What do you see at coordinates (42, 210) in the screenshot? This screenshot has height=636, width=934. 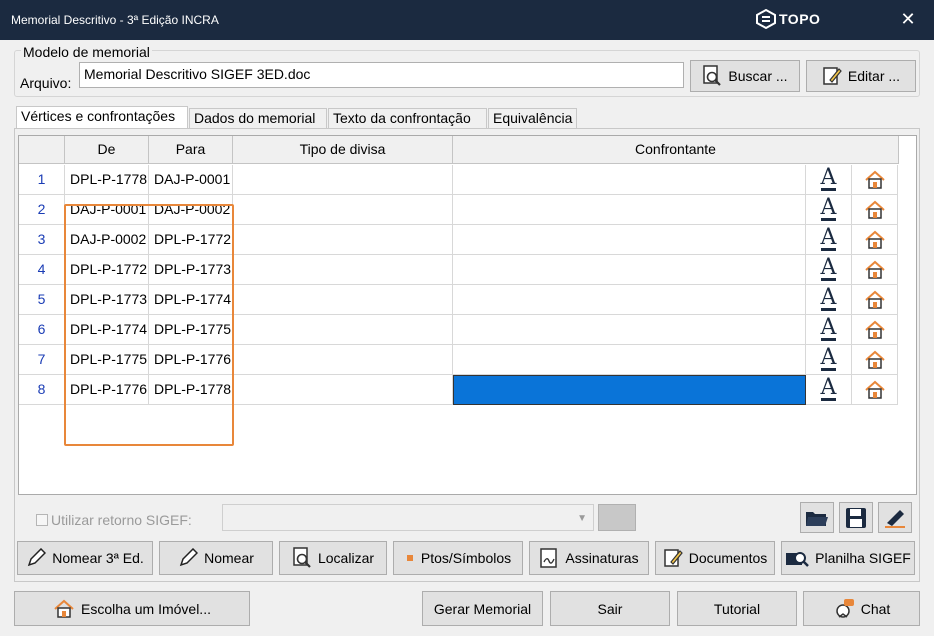 I see `row-number: 2` at bounding box center [42, 210].